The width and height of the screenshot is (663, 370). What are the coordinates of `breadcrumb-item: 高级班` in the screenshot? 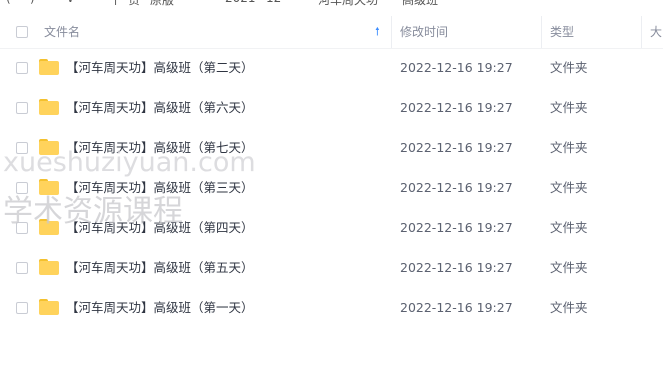 It's located at (420, 4).